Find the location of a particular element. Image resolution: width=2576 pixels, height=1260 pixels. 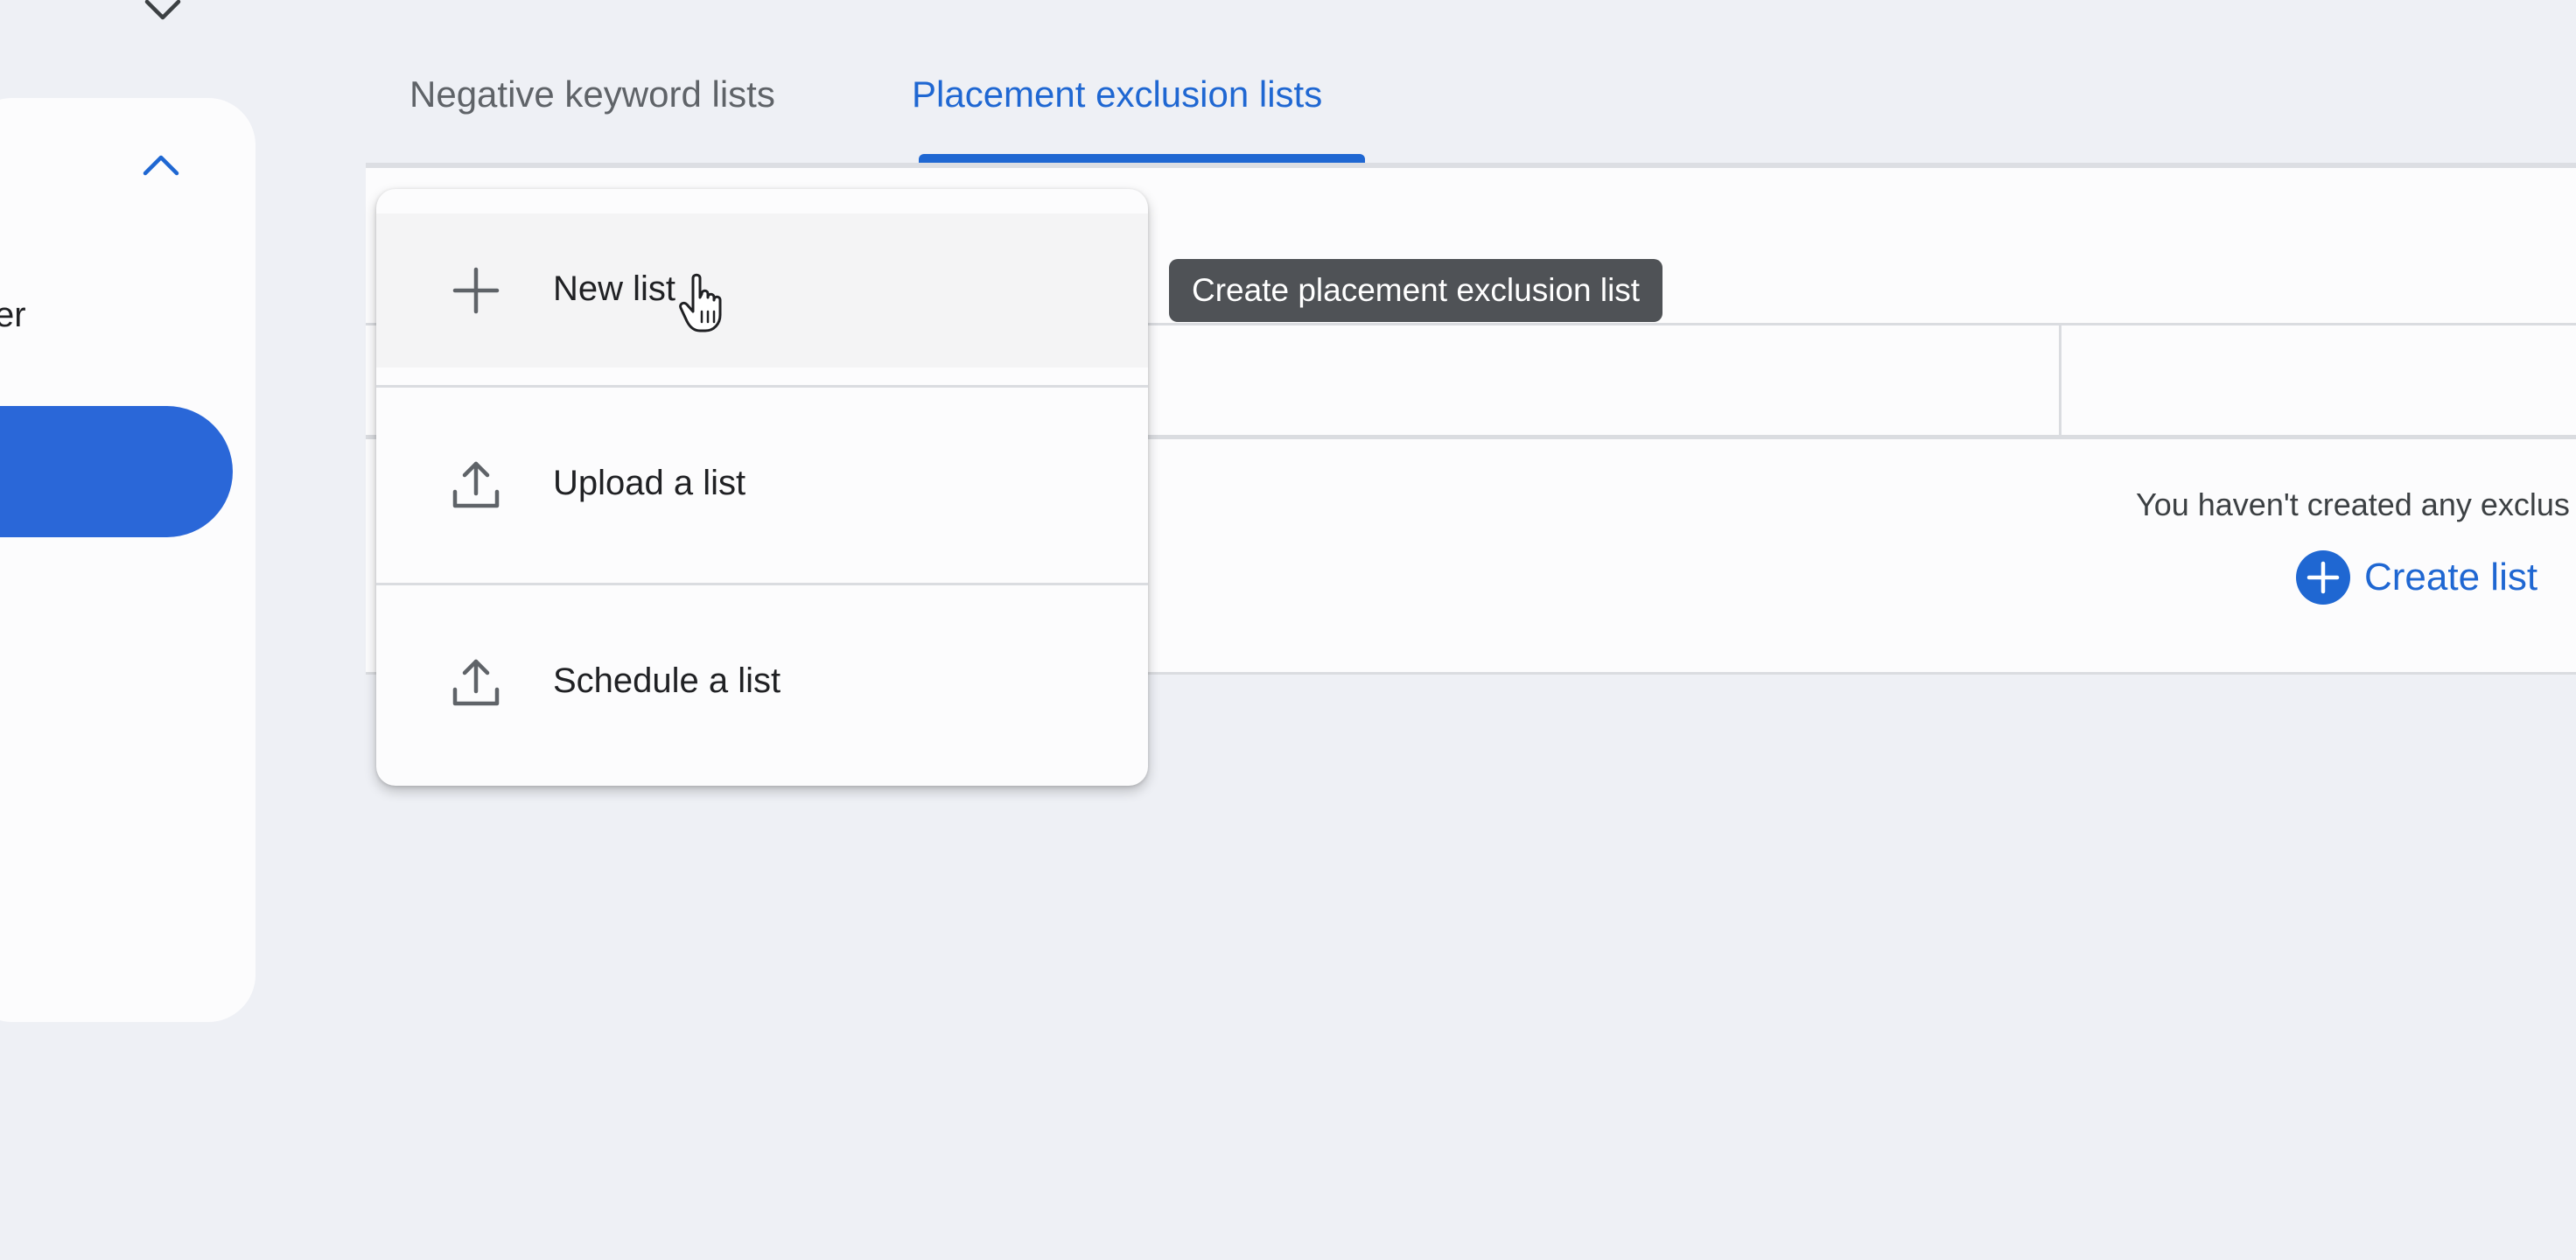

menu-item-label: Upload a list is located at coordinates (649, 483).